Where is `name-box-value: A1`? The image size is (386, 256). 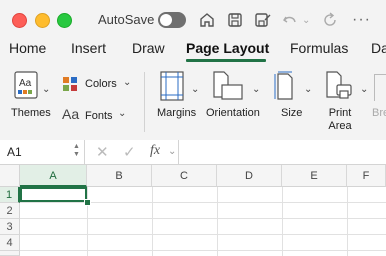
name-box-value: A1 is located at coordinates (14, 152).